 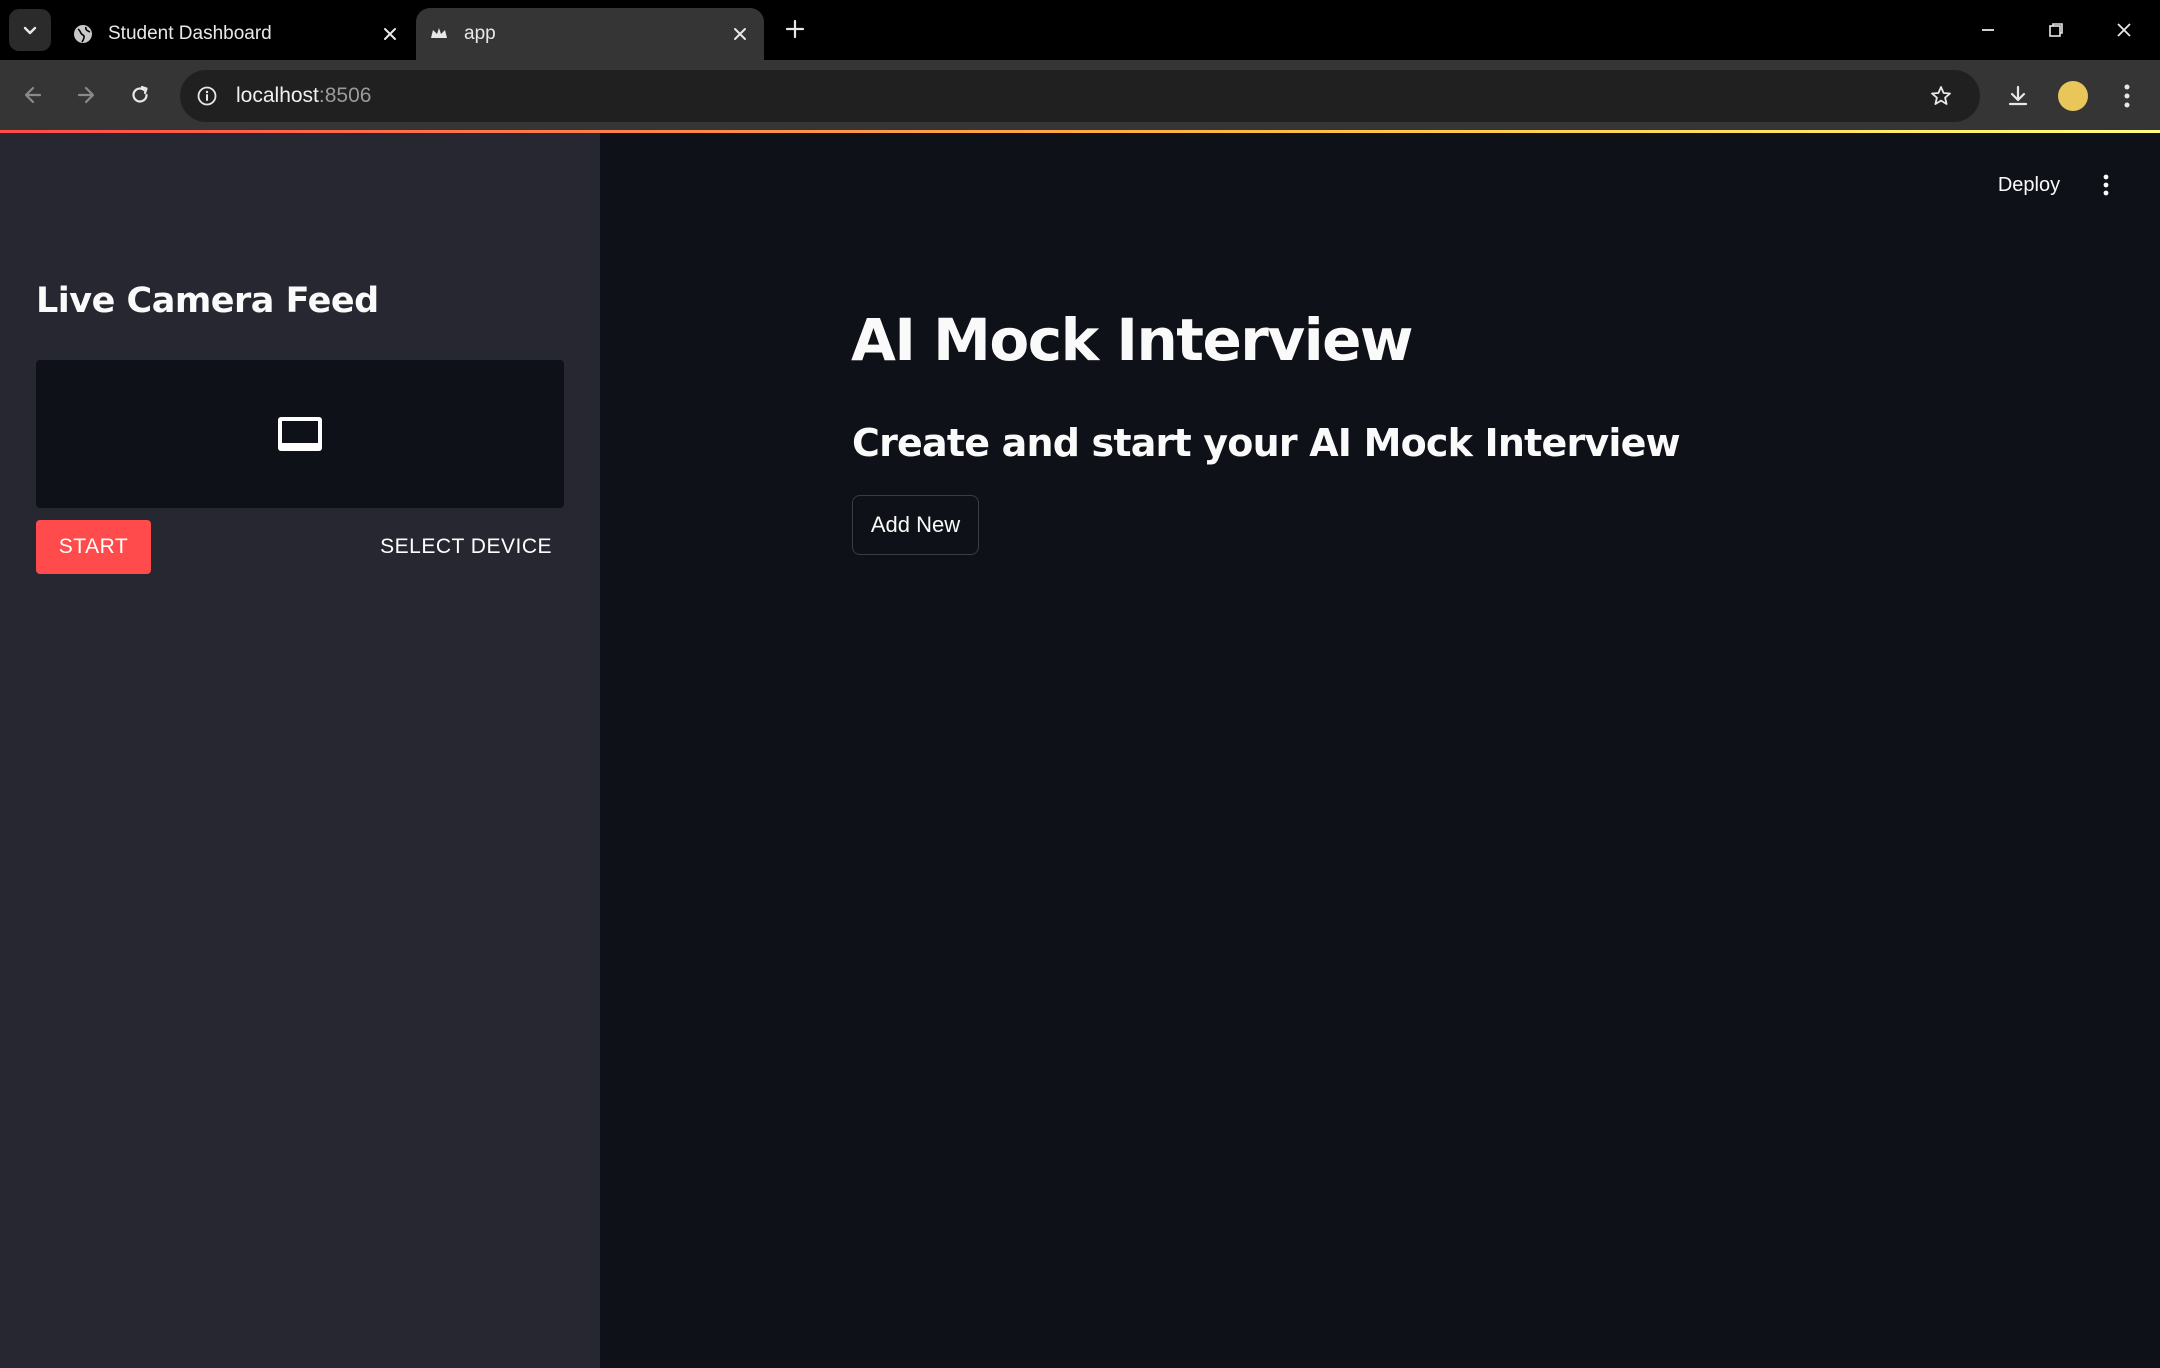 I want to click on site-info-icon, so click(x=207, y=96).